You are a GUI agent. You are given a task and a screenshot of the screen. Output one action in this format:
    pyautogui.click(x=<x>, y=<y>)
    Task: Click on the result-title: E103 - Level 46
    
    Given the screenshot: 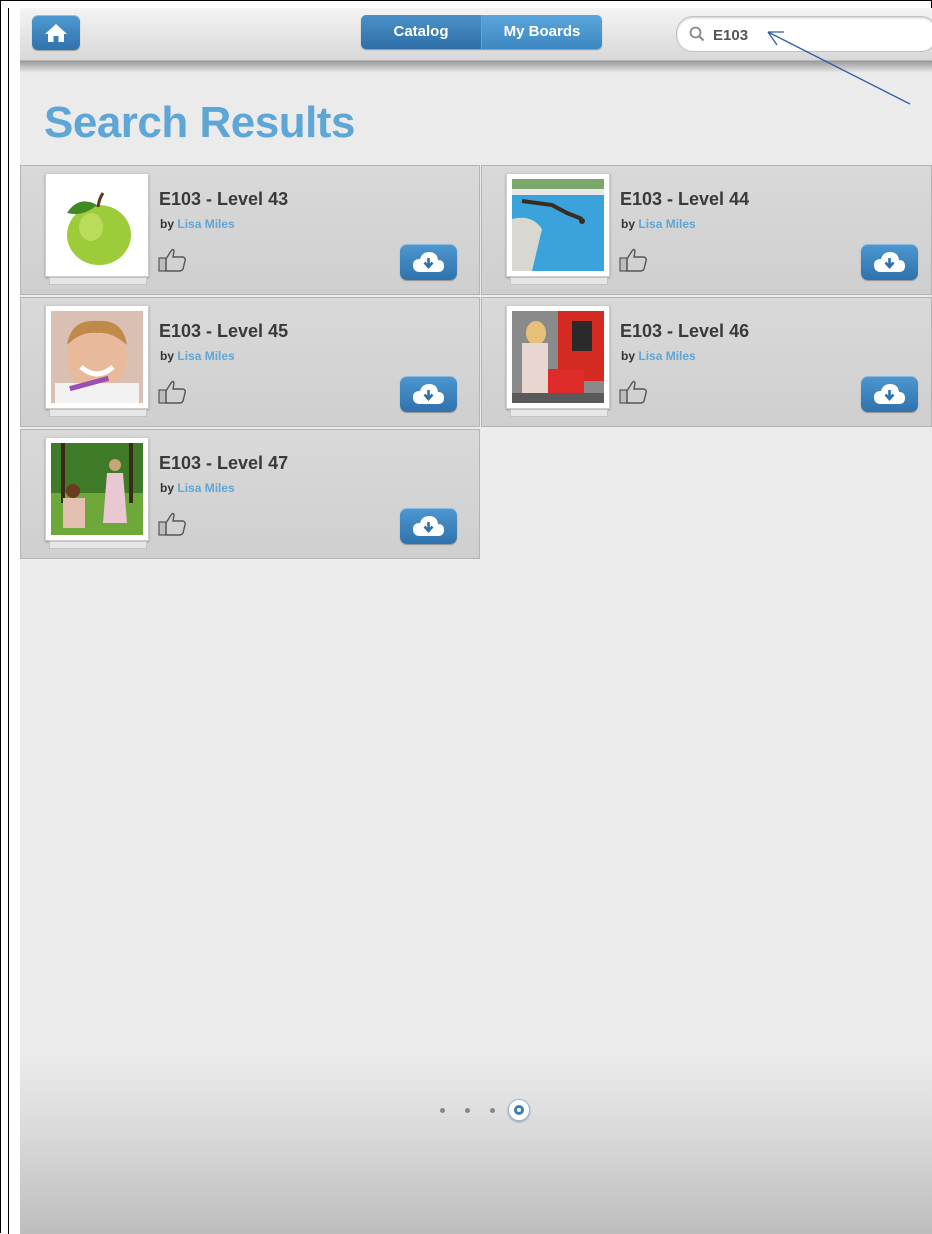 What is the action you would take?
    pyautogui.click(x=684, y=331)
    